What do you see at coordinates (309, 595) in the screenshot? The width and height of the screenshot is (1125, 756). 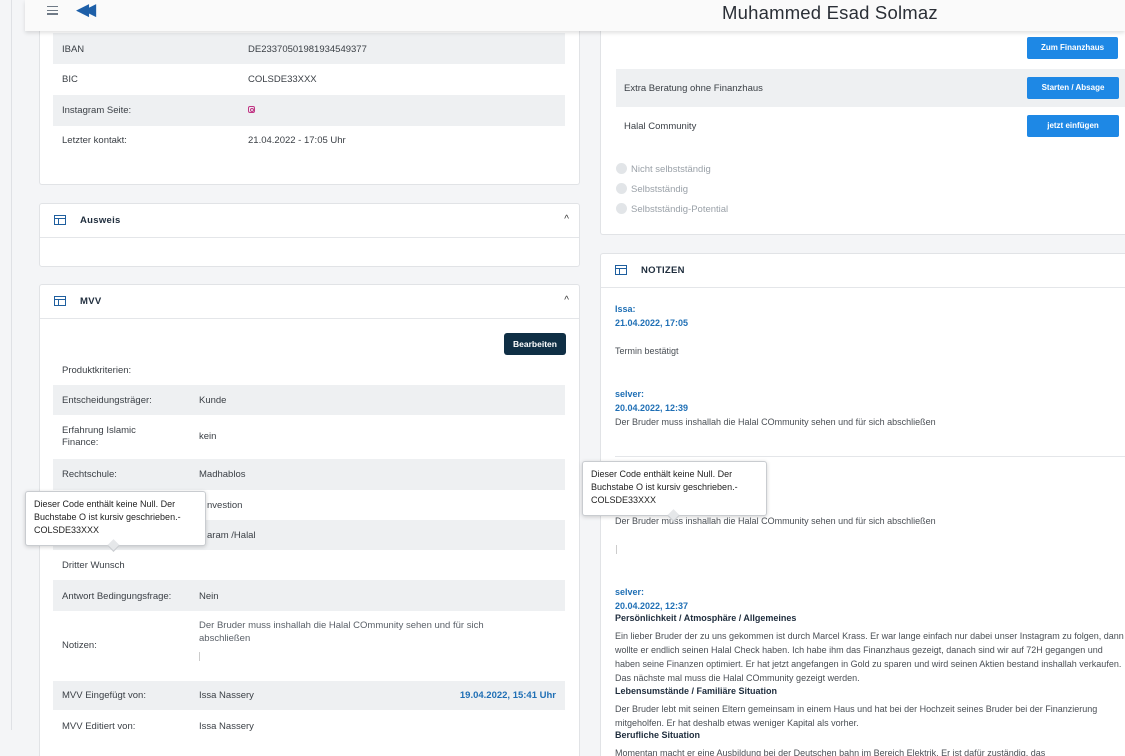 I see `table-row: Antwort Bedingungsfrage: Nein` at bounding box center [309, 595].